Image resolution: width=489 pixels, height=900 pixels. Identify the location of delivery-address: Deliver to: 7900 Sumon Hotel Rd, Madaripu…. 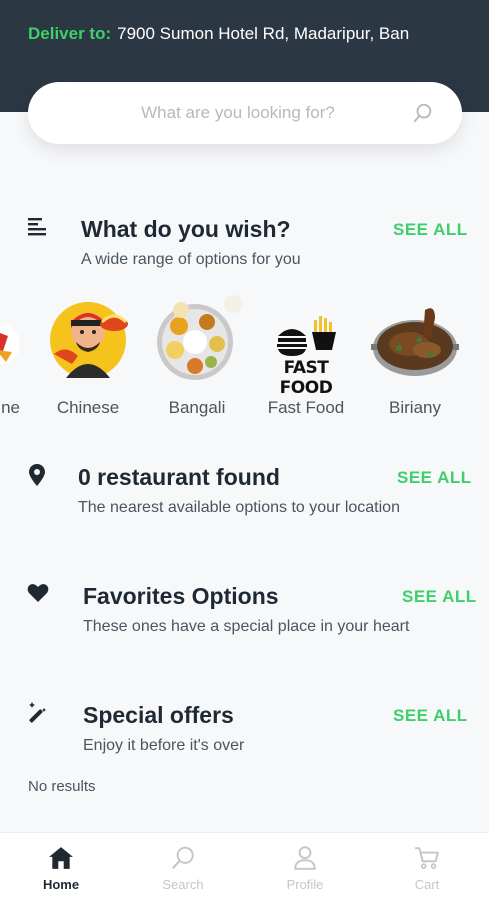
(248, 34).